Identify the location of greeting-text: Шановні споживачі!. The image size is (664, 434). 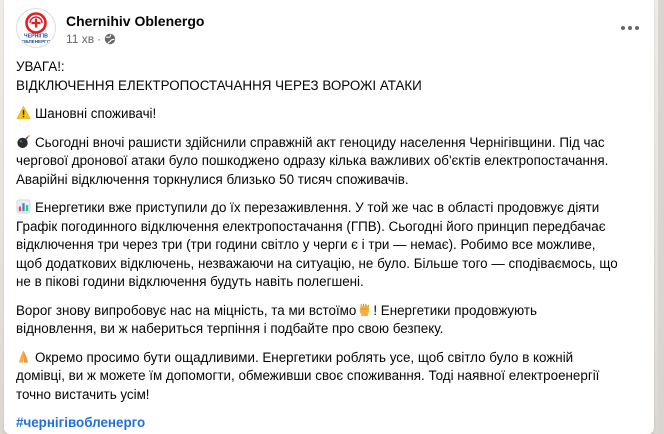
(96, 113).